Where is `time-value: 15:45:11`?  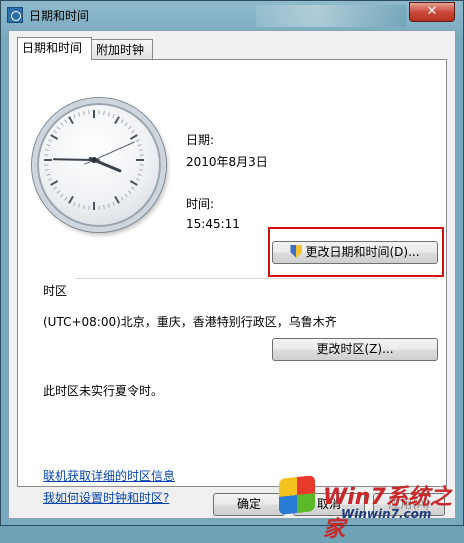 time-value: 15:45:11 is located at coordinates (213, 224).